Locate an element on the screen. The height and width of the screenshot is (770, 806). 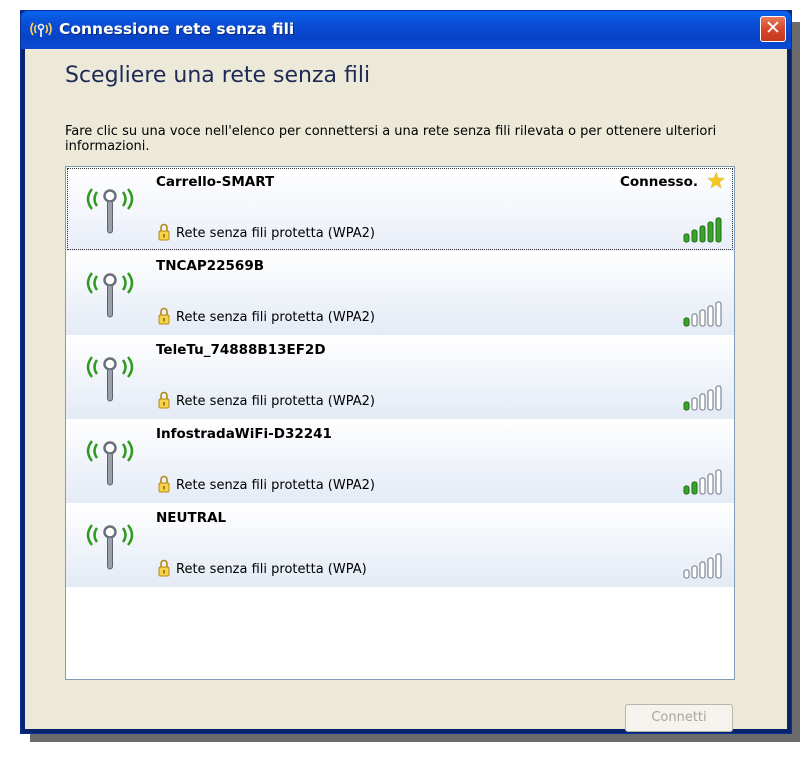
title-bar: Connessione rete senza fili ✕ is located at coordinates (406, 30).